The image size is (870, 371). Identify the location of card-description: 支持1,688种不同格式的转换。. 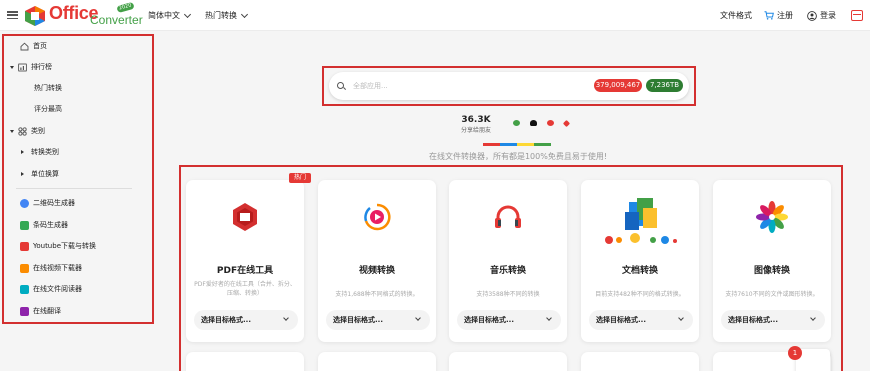
(377, 294).